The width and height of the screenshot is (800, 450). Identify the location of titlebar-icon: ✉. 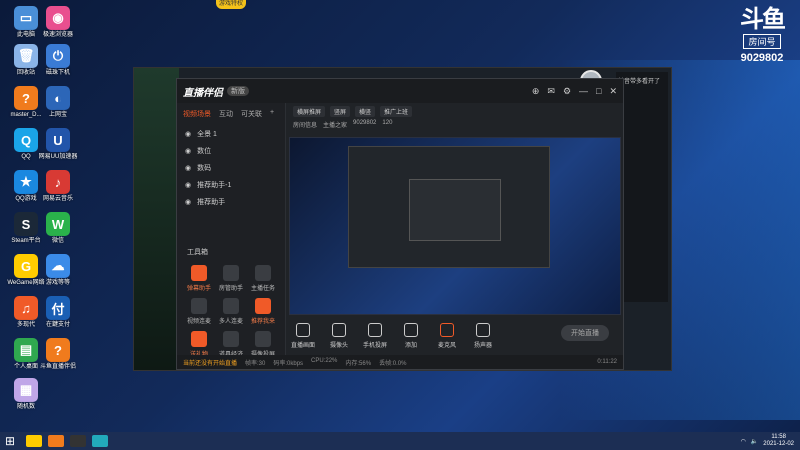
(551, 91).